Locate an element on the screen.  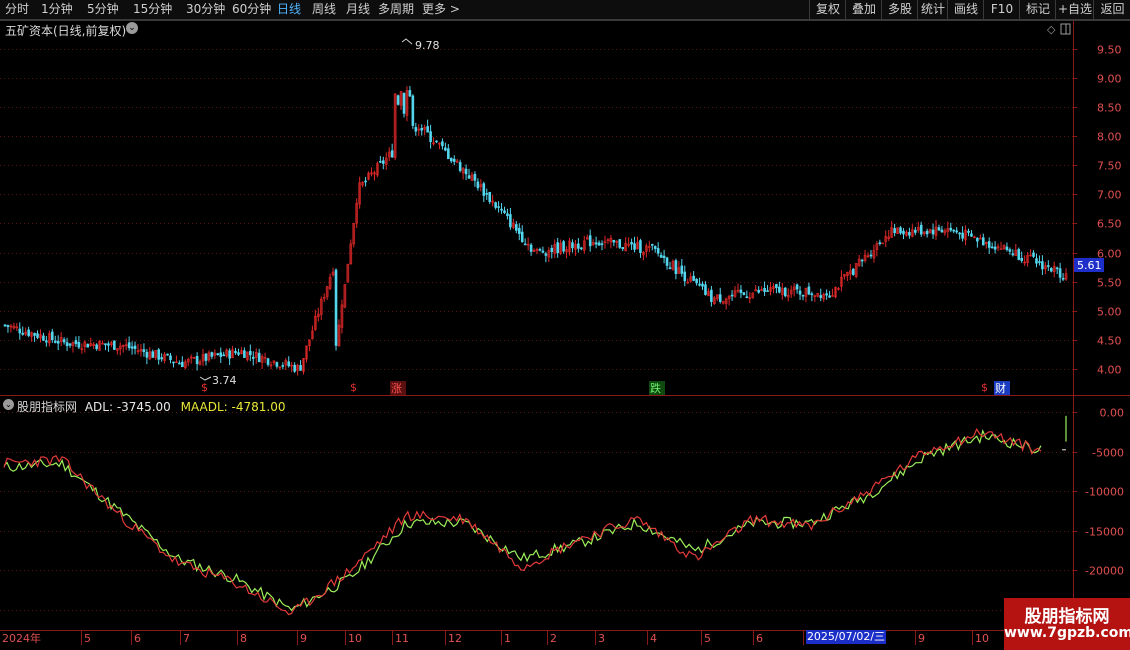
time-axis-label: 8 is located at coordinates (243, 638).